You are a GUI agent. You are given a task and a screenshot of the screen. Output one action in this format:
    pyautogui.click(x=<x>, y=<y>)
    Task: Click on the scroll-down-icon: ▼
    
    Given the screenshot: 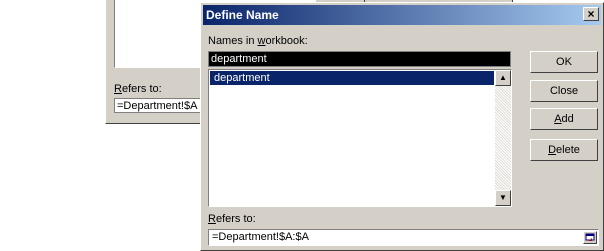 What is the action you would take?
    pyautogui.click(x=503, y=198)
    